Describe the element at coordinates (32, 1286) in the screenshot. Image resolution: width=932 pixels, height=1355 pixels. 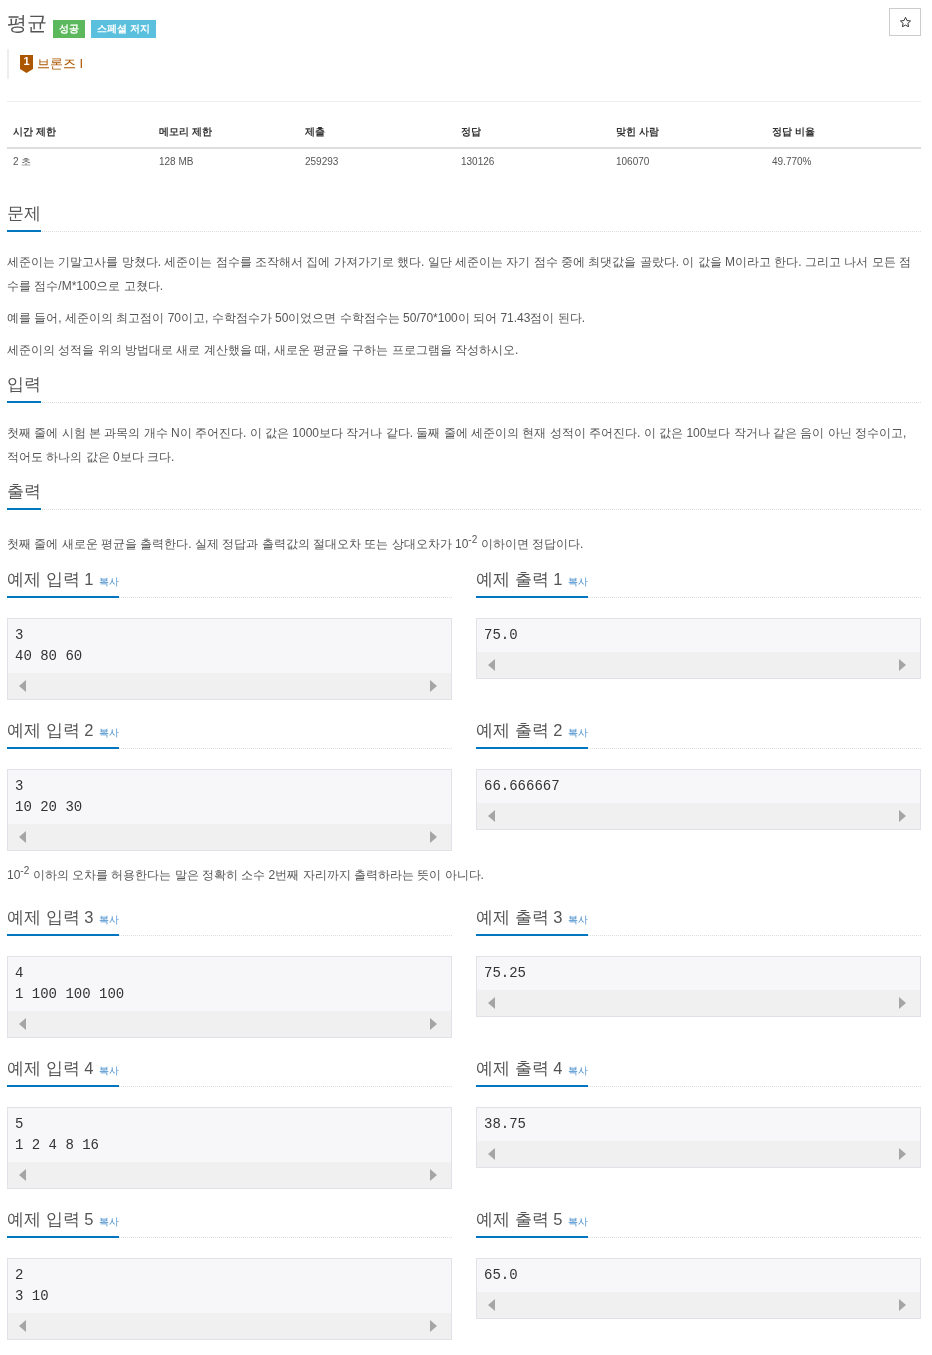
I see `sample-text: 2 3 10` at that location.